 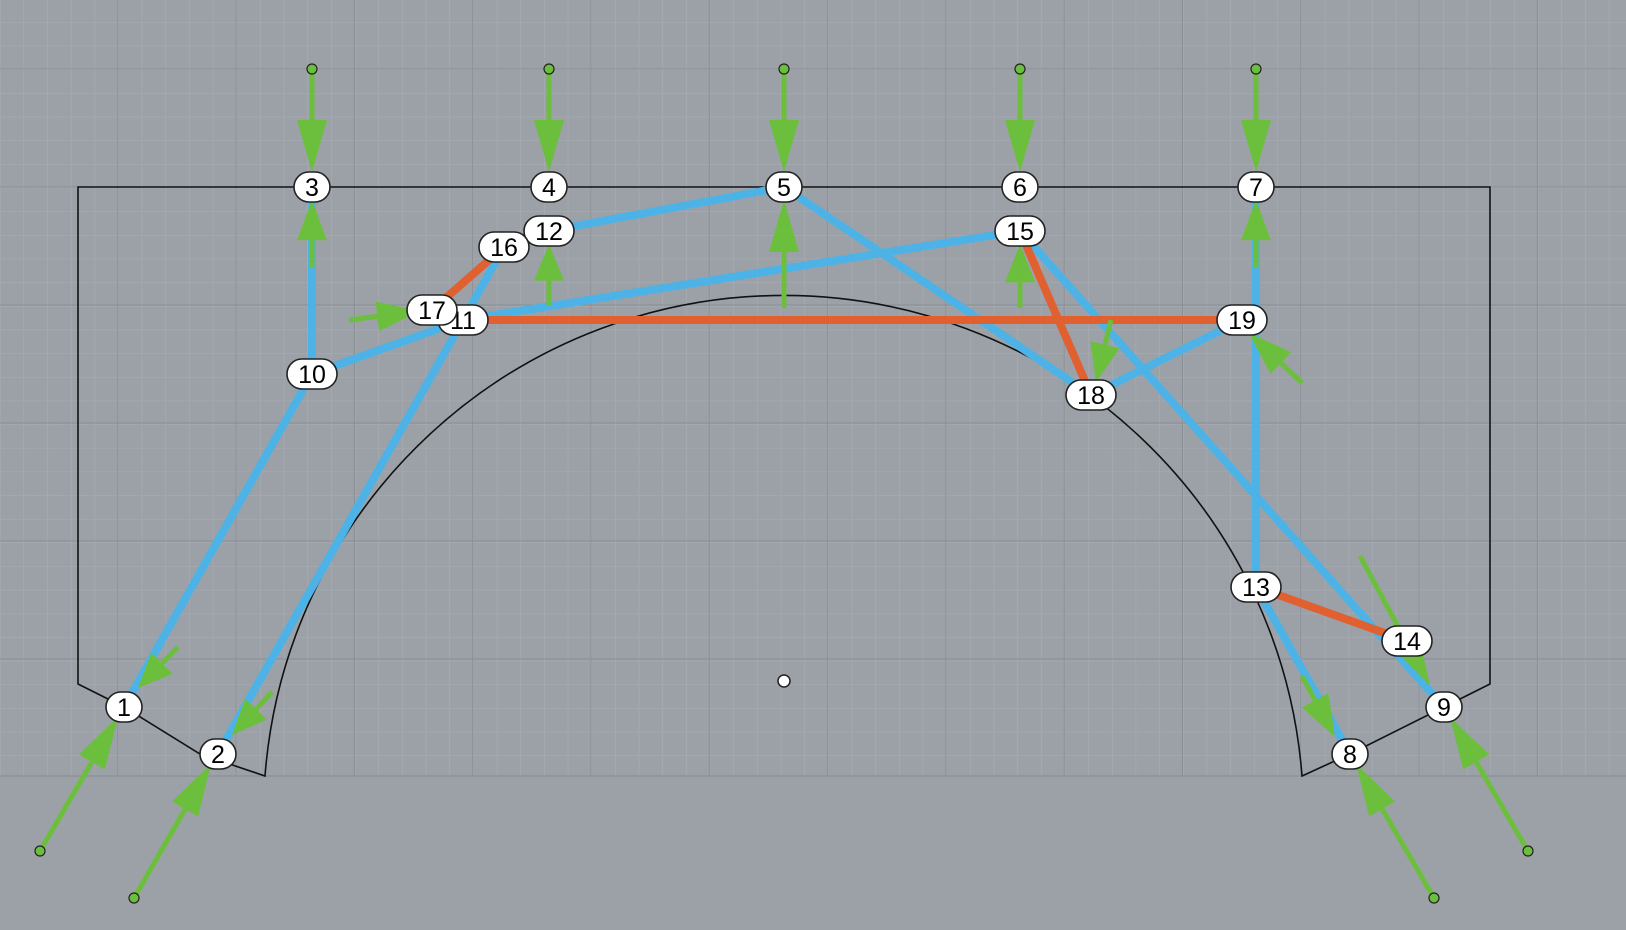 I want to click on node-label: 10, so click(x=312, y=375).